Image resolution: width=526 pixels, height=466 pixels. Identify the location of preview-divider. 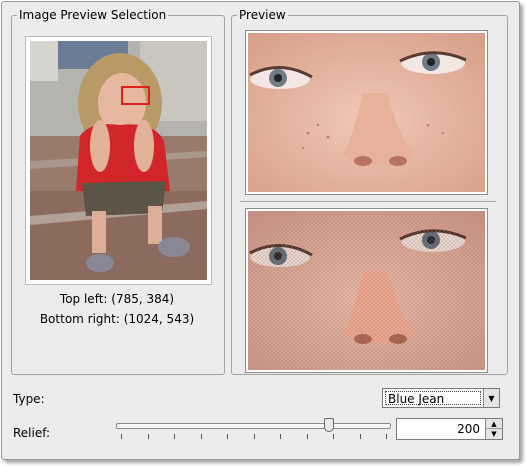
(368, 201).